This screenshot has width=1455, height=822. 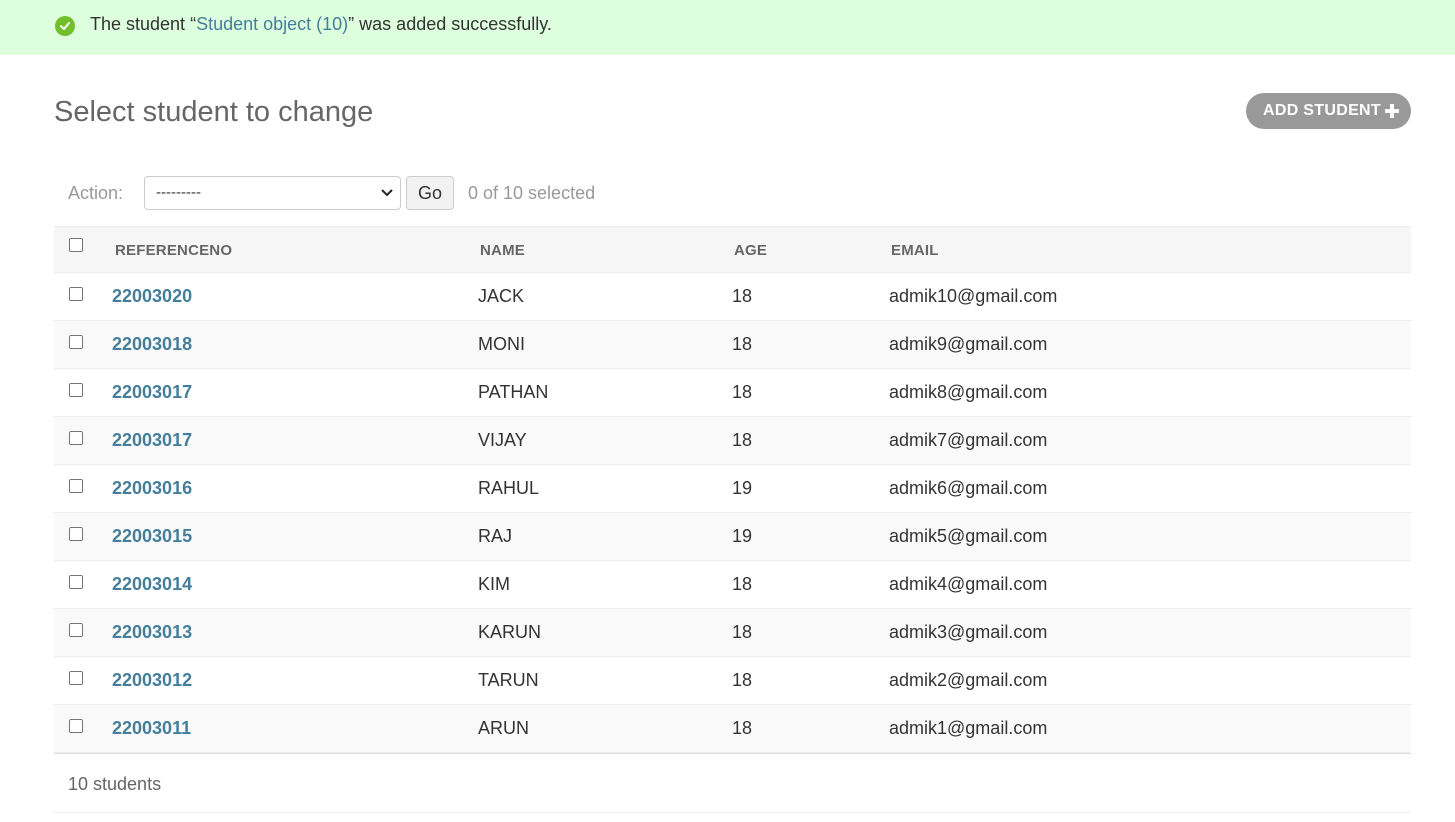 I want to click on add-student-button: ADD STUDENT, so click(x=1328, y=111).